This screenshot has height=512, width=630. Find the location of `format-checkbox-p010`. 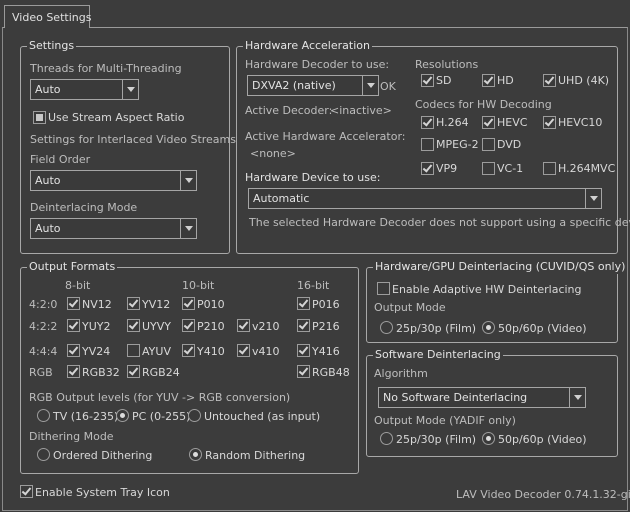

format-checkbox-p010 is located at coordinates (188, 303).